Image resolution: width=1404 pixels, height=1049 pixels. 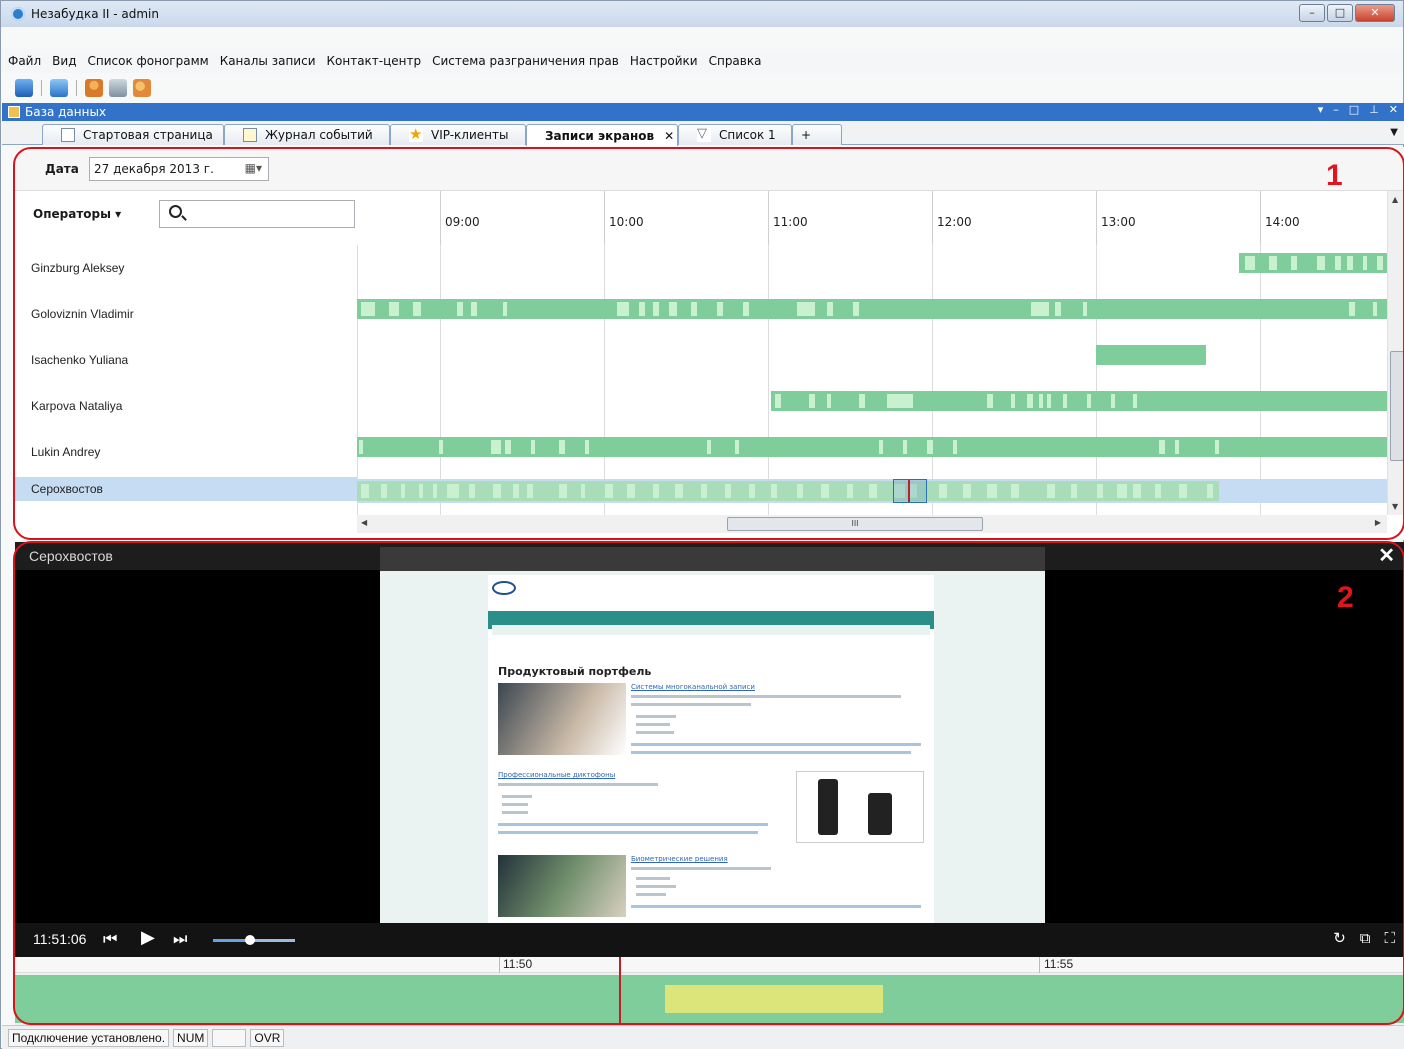 I want to click on num-lock-indicator: NUM, so click(x=191, y=1037).